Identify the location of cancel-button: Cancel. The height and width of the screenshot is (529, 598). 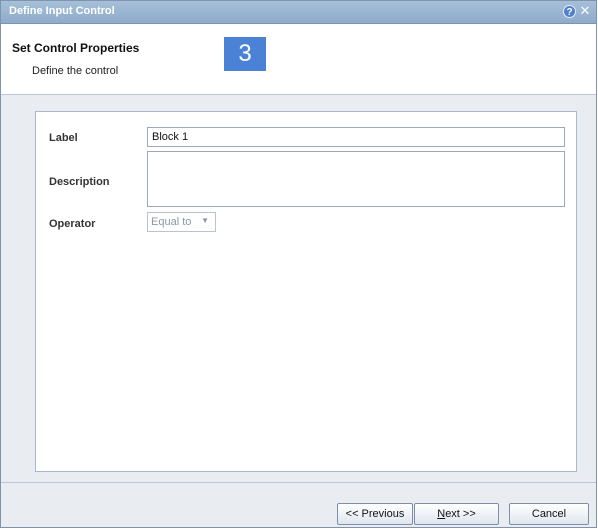
(549, 514).